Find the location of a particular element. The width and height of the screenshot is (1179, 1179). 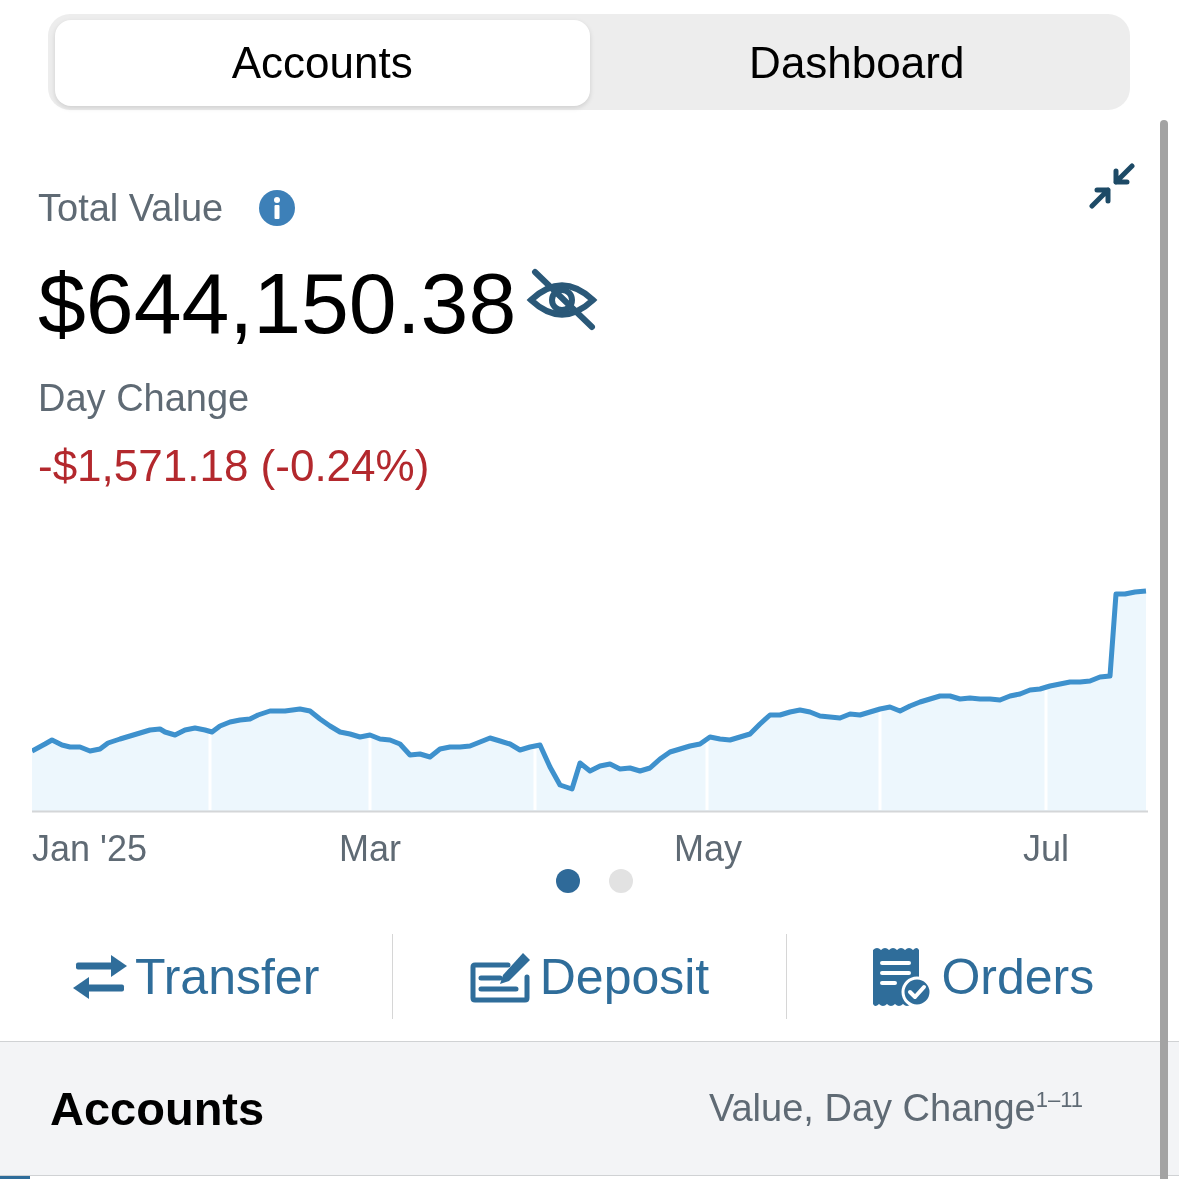

x-axis-label: Jan '25 is located at coordinates (89, 849).